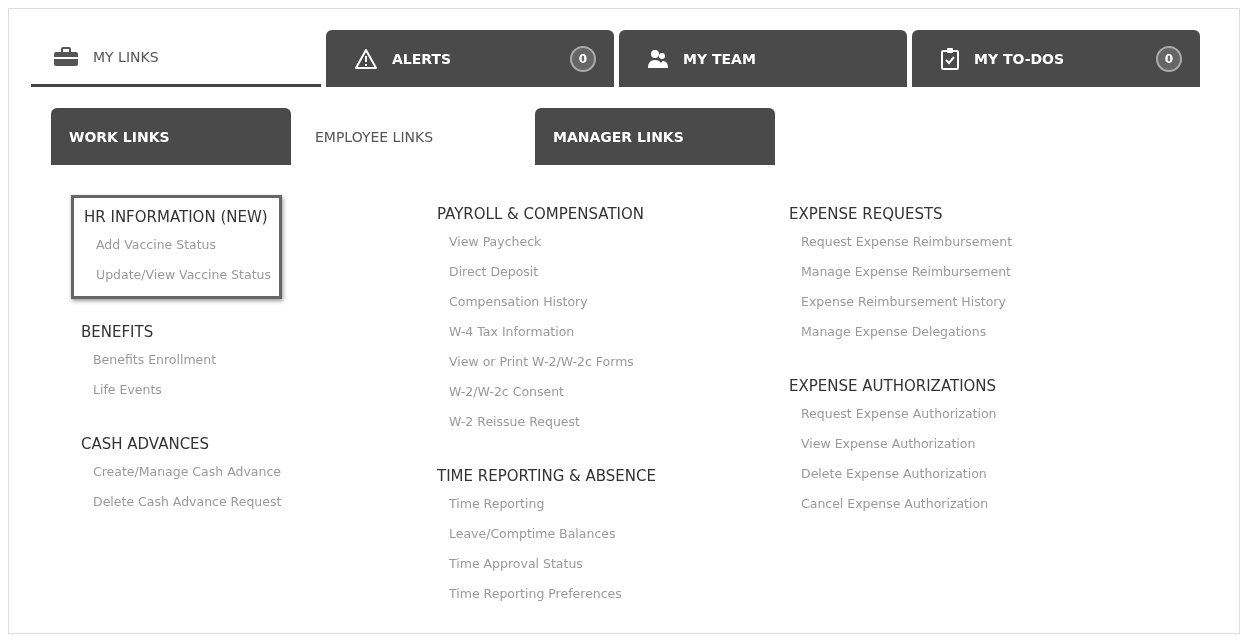  I want to click on section-heading: BENEFITS, so click(118, 332).